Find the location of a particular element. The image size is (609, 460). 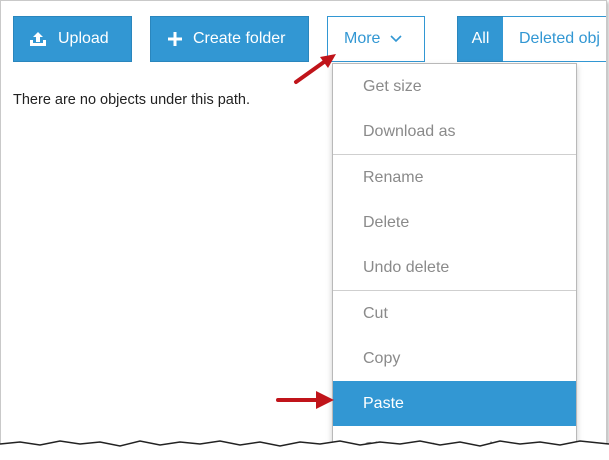

filter-deleted-label: Deleted obj is located at coordinates (559, 38).